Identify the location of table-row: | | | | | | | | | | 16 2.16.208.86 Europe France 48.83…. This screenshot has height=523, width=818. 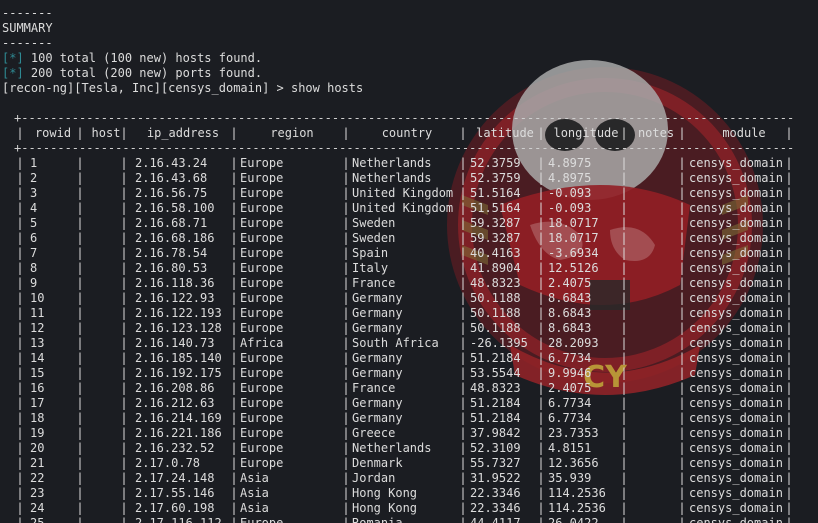
(409, 388).